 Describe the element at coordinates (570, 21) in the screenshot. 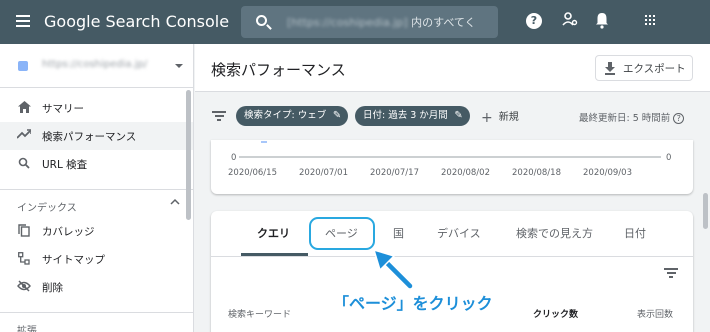

I see `manage-users-icon` at that location.